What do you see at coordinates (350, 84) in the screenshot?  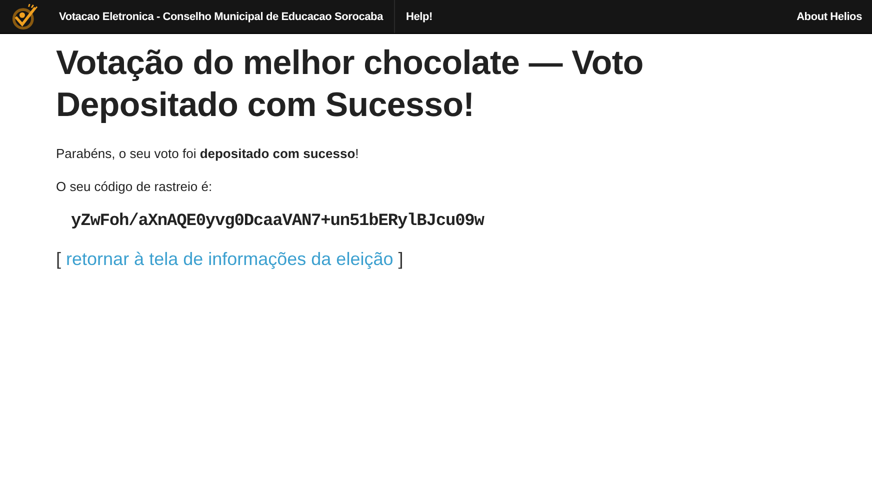 I see `page-heading: Votação do melhor chocolate — Voto Depositado com Sucesso!` at bounding box center [350, 84].